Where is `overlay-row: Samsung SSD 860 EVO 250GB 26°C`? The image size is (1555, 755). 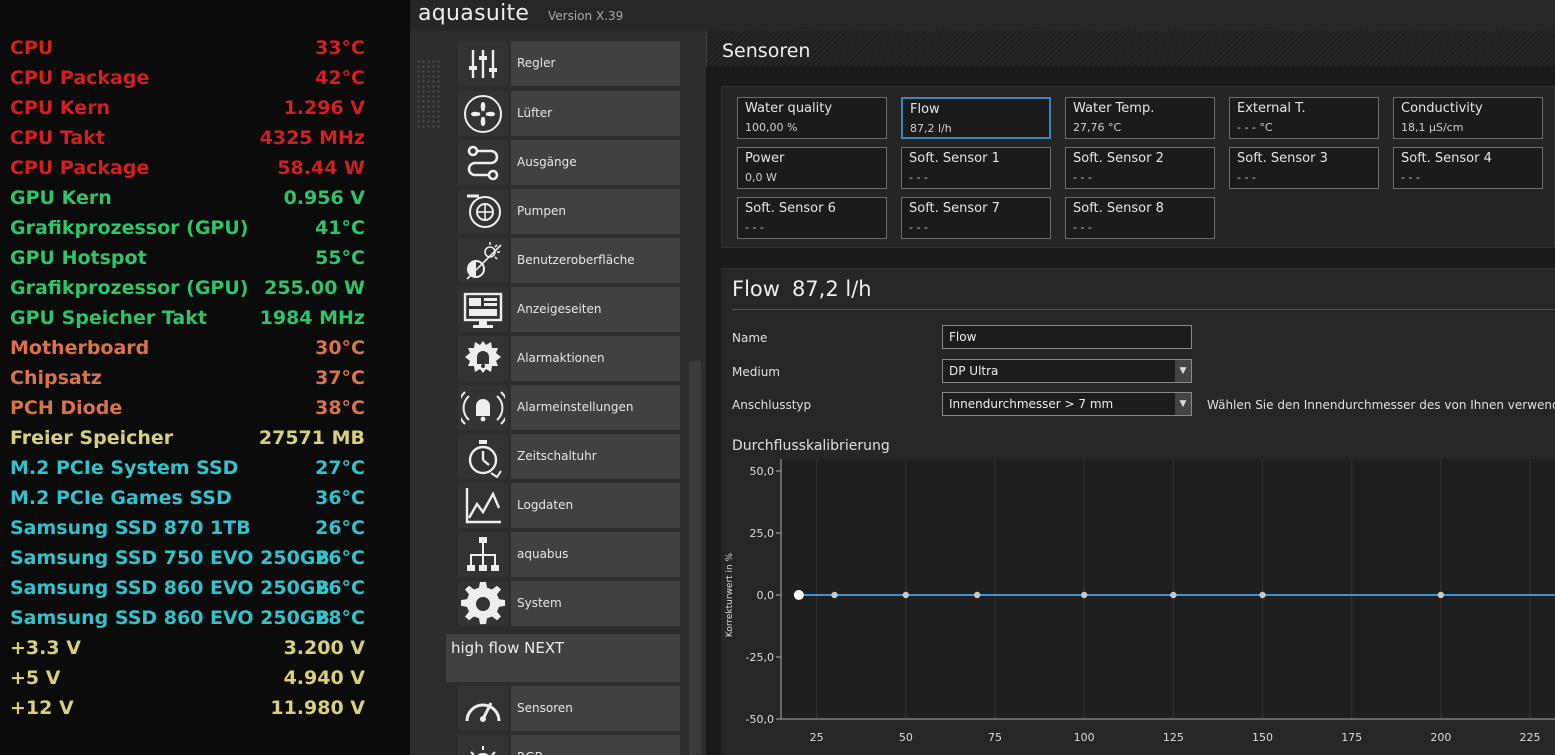
overlay-row: Samsung SSD 860 EVO 250GB 26°C is located at coordinates (187, 588).